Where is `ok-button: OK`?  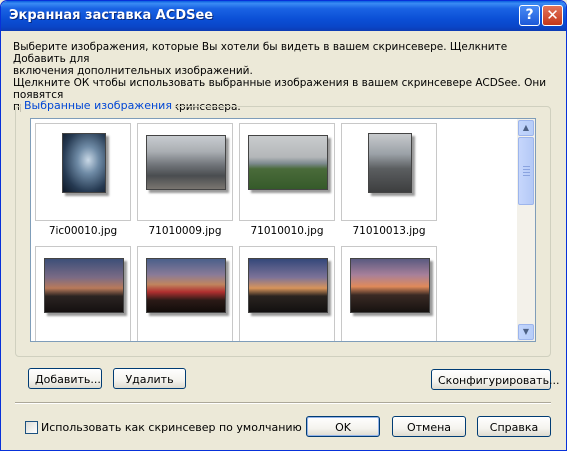
ok-button: OK is located at coordinates (343, 426).